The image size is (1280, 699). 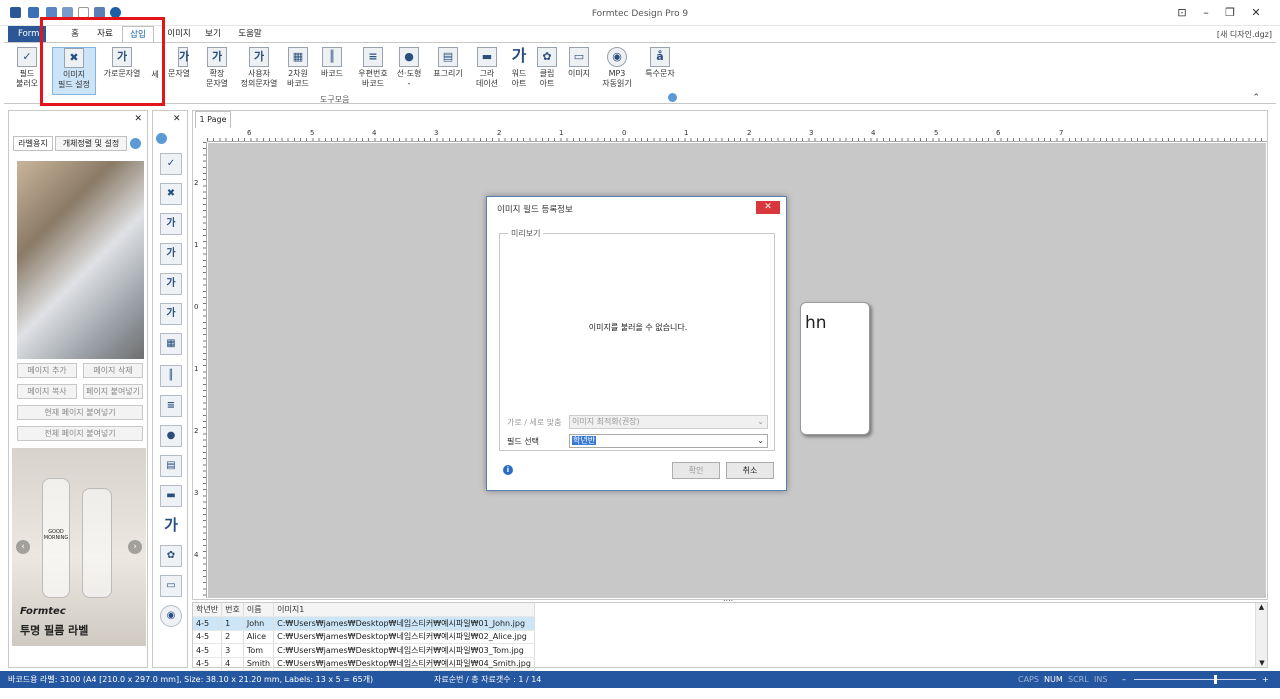 I want to click on cancel-button: 취소, so click(x=750, y=470).